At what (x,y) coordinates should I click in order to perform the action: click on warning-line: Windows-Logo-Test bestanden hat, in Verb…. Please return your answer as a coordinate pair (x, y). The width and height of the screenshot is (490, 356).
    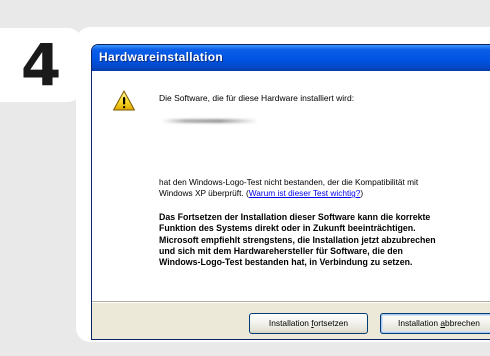
    Looking at the image, I should click on (286, 262).